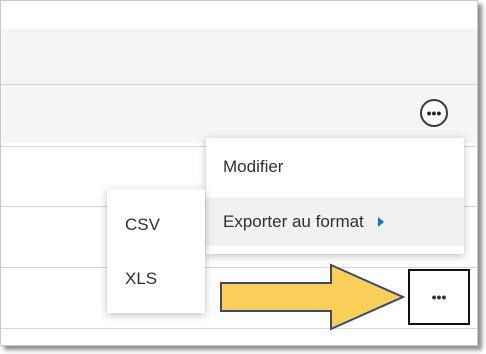 This screenshot has height=354, width=486. I want to click on export-format-submenu: CSV XLS, so click(156, 251).